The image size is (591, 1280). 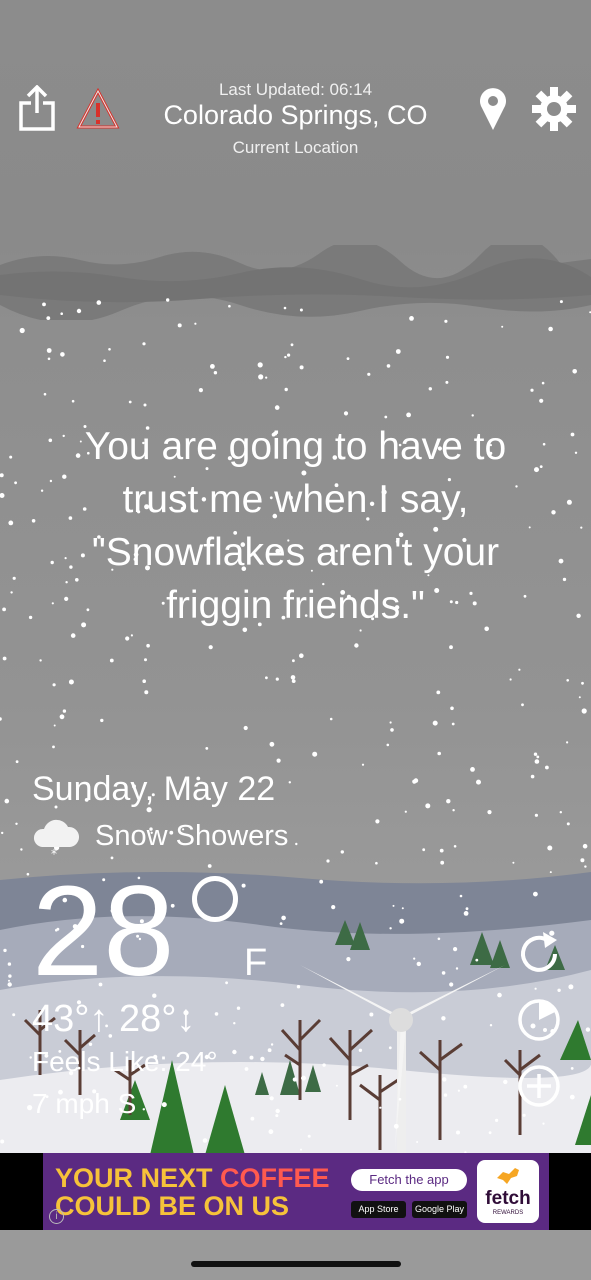 I want to click on google-play-badge: Google Play, so click(x=439, y=1209).